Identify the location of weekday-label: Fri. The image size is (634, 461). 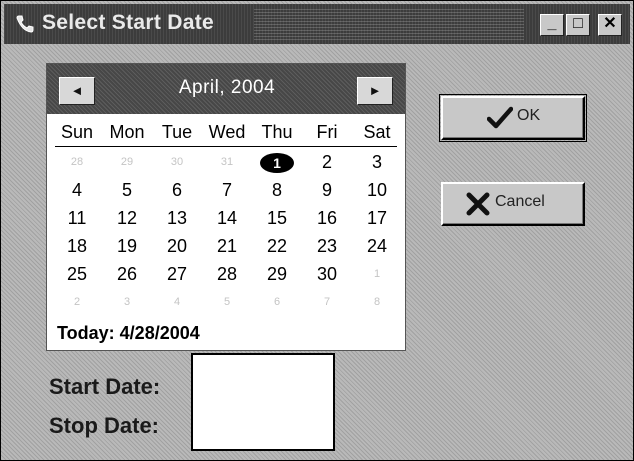
(327, 132).